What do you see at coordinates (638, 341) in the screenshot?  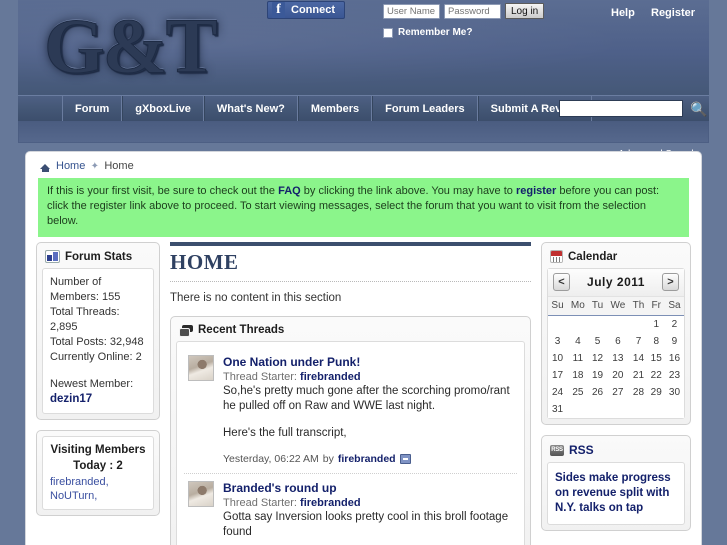 I see `calendar-day-7: 7` at bounding box center [638, 341].